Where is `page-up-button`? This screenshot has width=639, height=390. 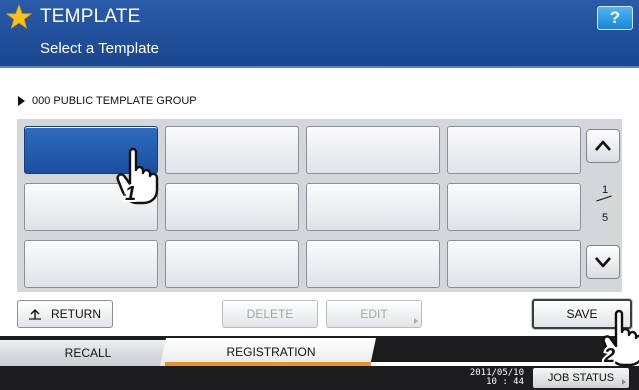 page-up-button is located at coordinates (603, 146).